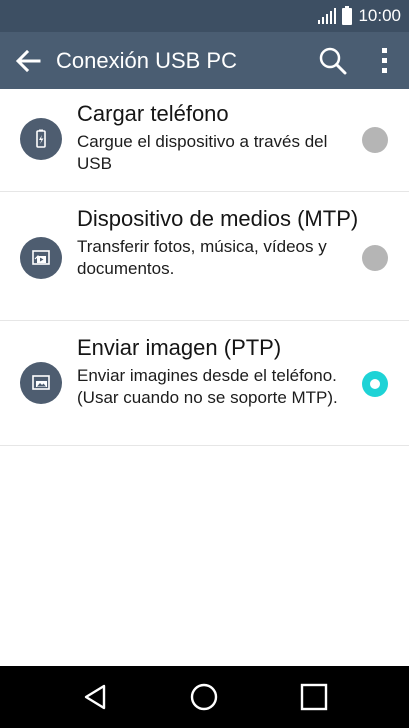 This screenshot has height=728, width=409. I want to click on radio-send-image-ptp-selected, so click(375, 384).